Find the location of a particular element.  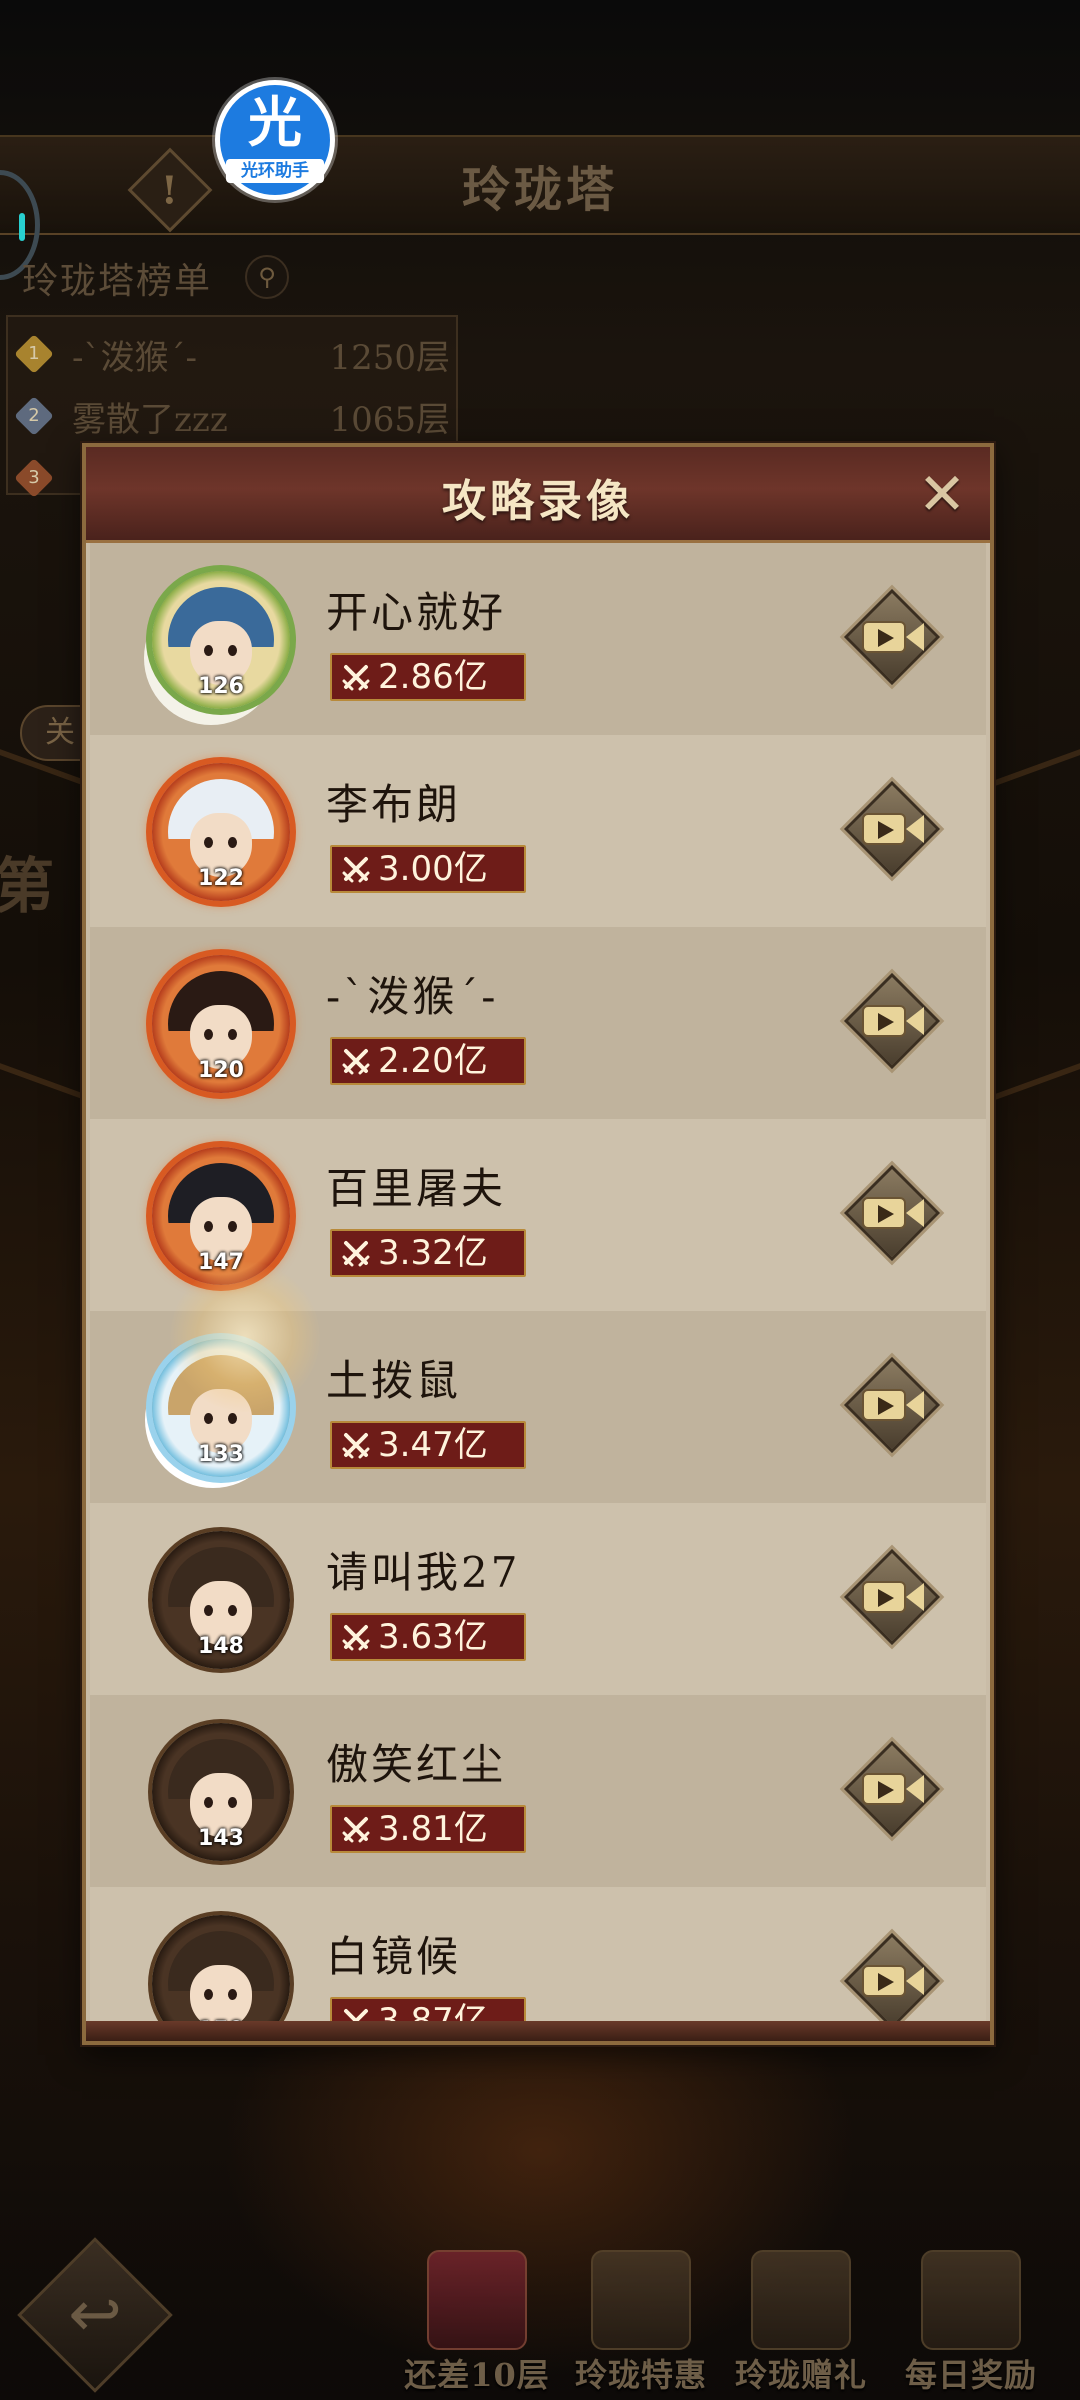

app-assistant-badge: 光 光环助手 is located at coordinates (275, 140).